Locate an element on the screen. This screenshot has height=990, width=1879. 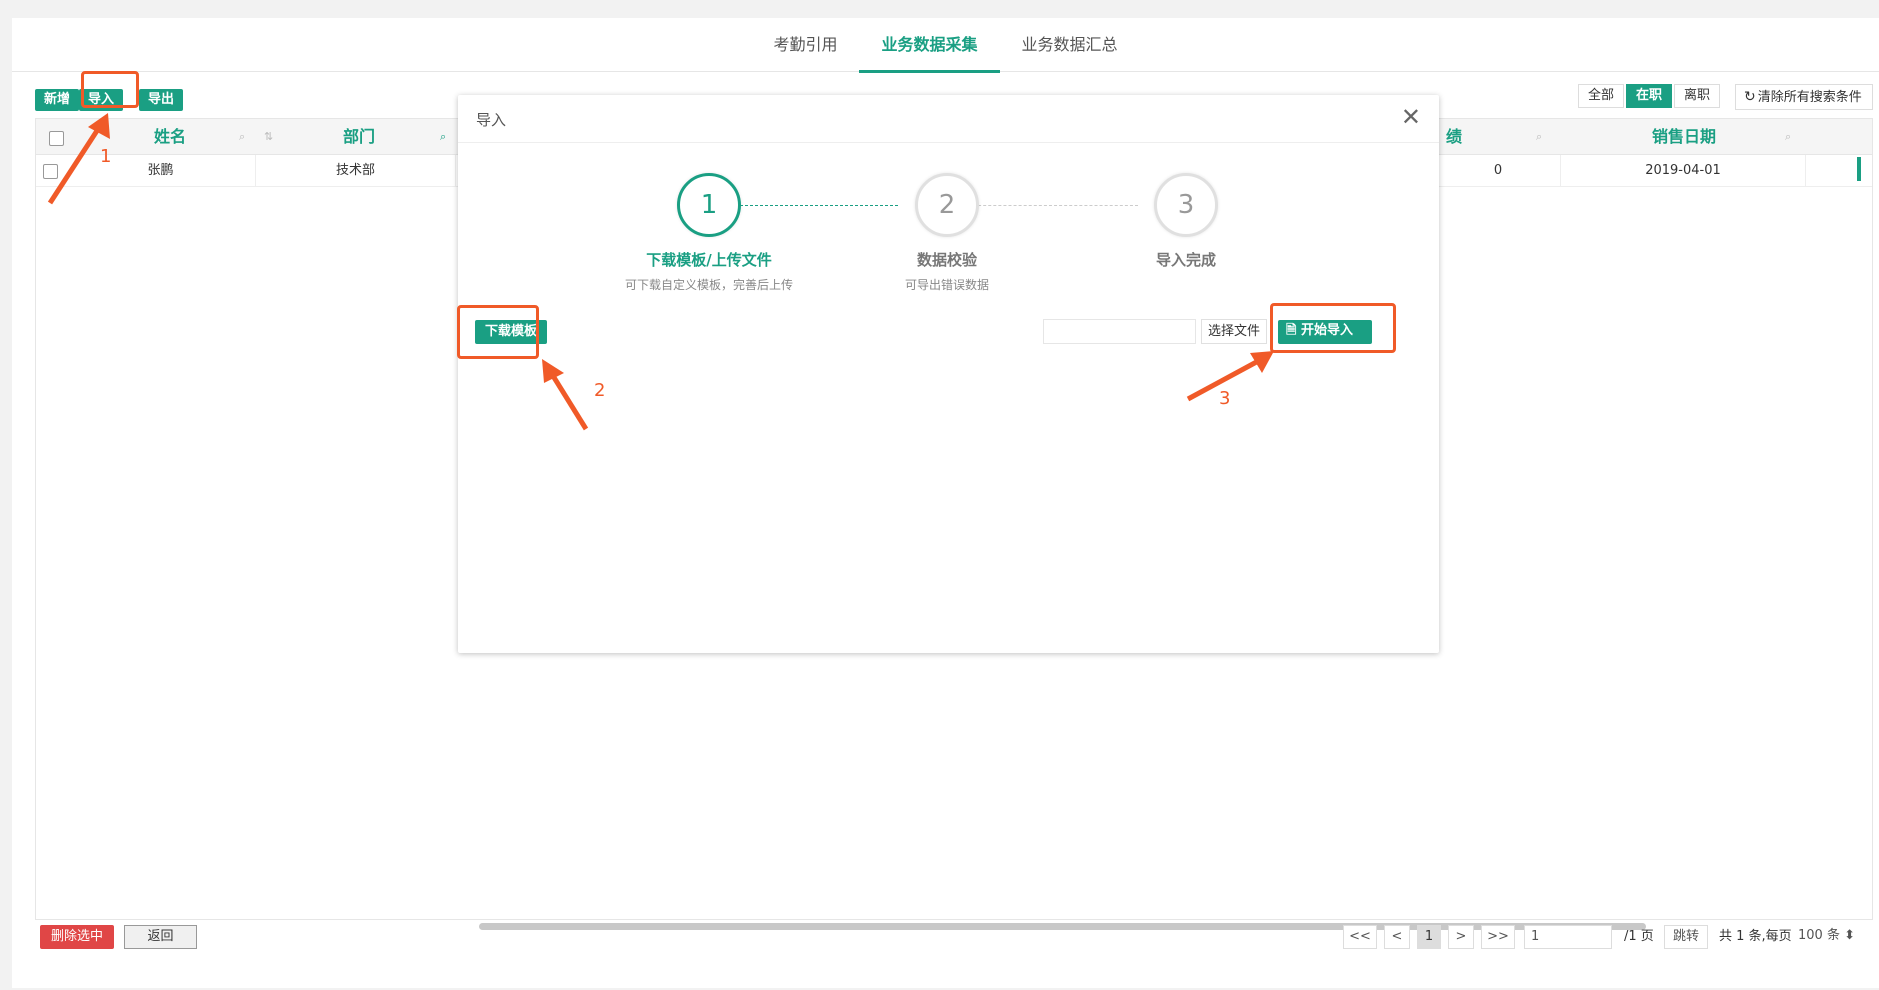
record-summary-label: 共 1 条,每页 is located at coordinates (1755, 936).